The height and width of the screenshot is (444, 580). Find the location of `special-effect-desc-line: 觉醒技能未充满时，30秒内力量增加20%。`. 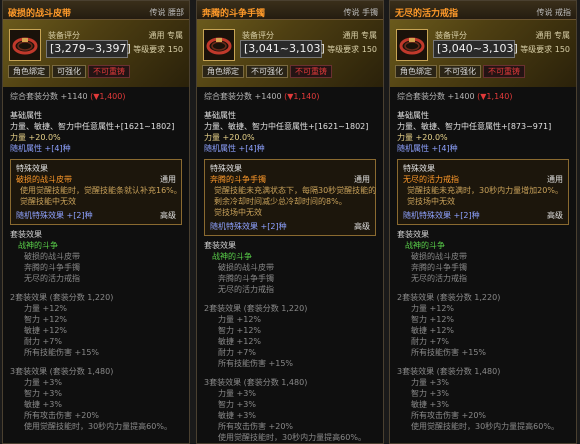

special-effect-desc-line: 觉醒技能未充满时，30秒内力量增加20%。 is located at coordinates (485, 190).